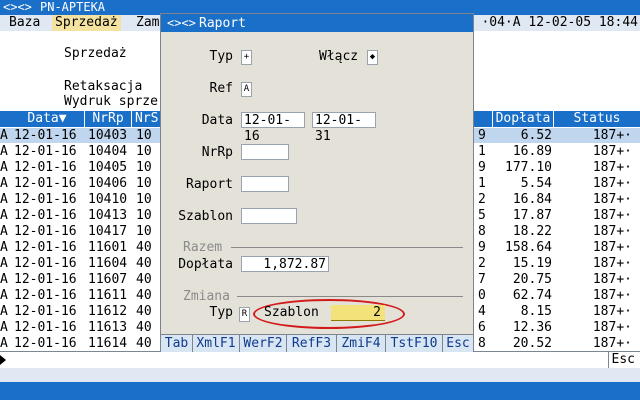 This screenshot has width=640, height=400. What do you see at coordinates (216, 343) in the screenshot?
I see `fkey-xmlf1: XmlF1` at bounding box center [216, 343].